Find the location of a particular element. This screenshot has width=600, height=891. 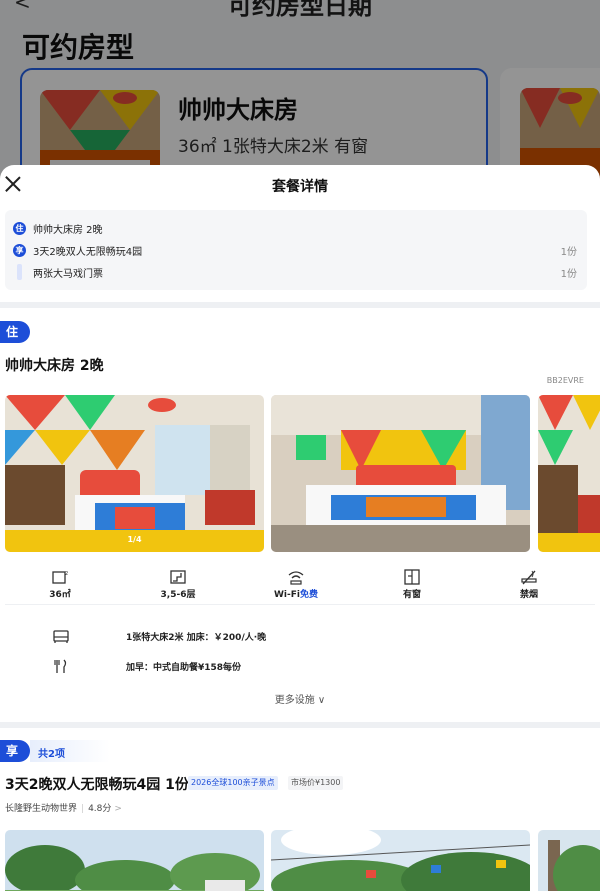

summary-item-text: 帅帅大床房 2晚 is located at coordinates (68, 230).